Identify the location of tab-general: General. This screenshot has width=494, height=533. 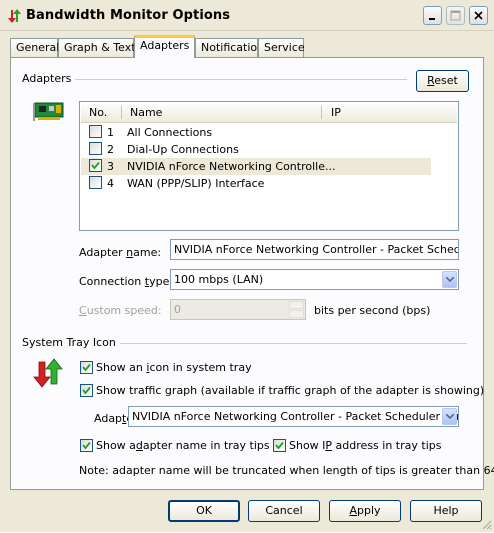
(35, 47).